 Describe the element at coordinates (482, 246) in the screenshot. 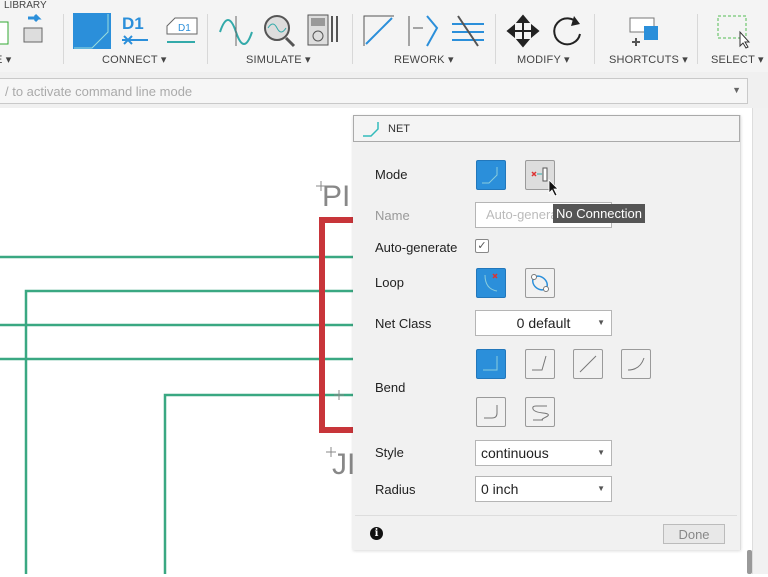

I see `auto-generate-checkbox: ✓` at that location.